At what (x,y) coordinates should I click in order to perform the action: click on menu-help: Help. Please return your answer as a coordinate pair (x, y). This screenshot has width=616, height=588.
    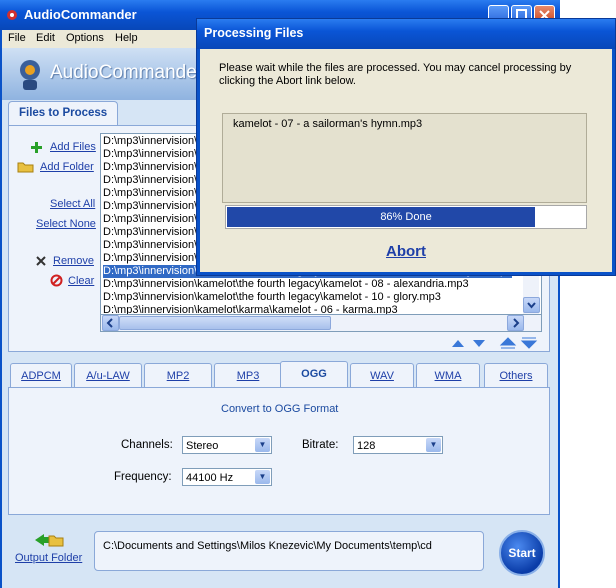
    Looking at the image, I should click on (126, 38).